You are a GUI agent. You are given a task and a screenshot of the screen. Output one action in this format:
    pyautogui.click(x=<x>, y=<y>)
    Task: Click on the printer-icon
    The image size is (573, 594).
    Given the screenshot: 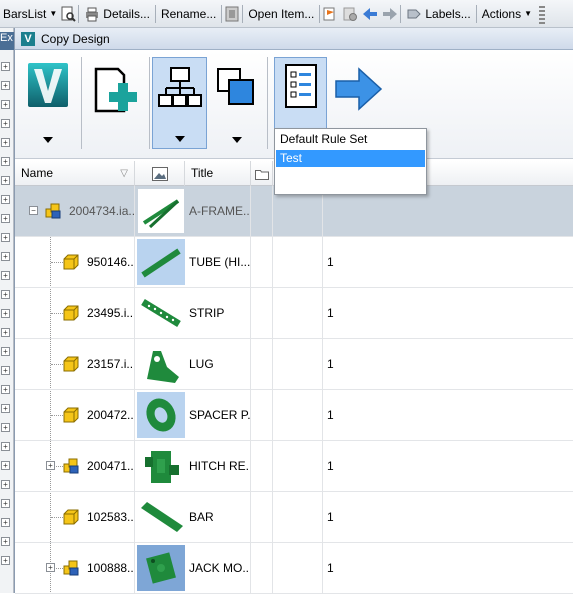 What is the action you would take?
    pyautogui.click(x=92, y=14)
    